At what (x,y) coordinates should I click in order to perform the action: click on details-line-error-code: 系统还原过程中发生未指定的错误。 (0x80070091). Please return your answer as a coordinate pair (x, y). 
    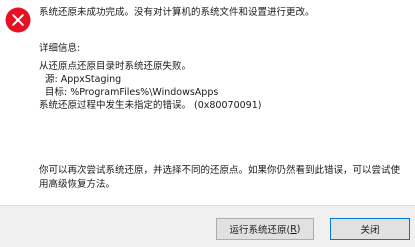
    Looking at the image, I should click on (150, 105).